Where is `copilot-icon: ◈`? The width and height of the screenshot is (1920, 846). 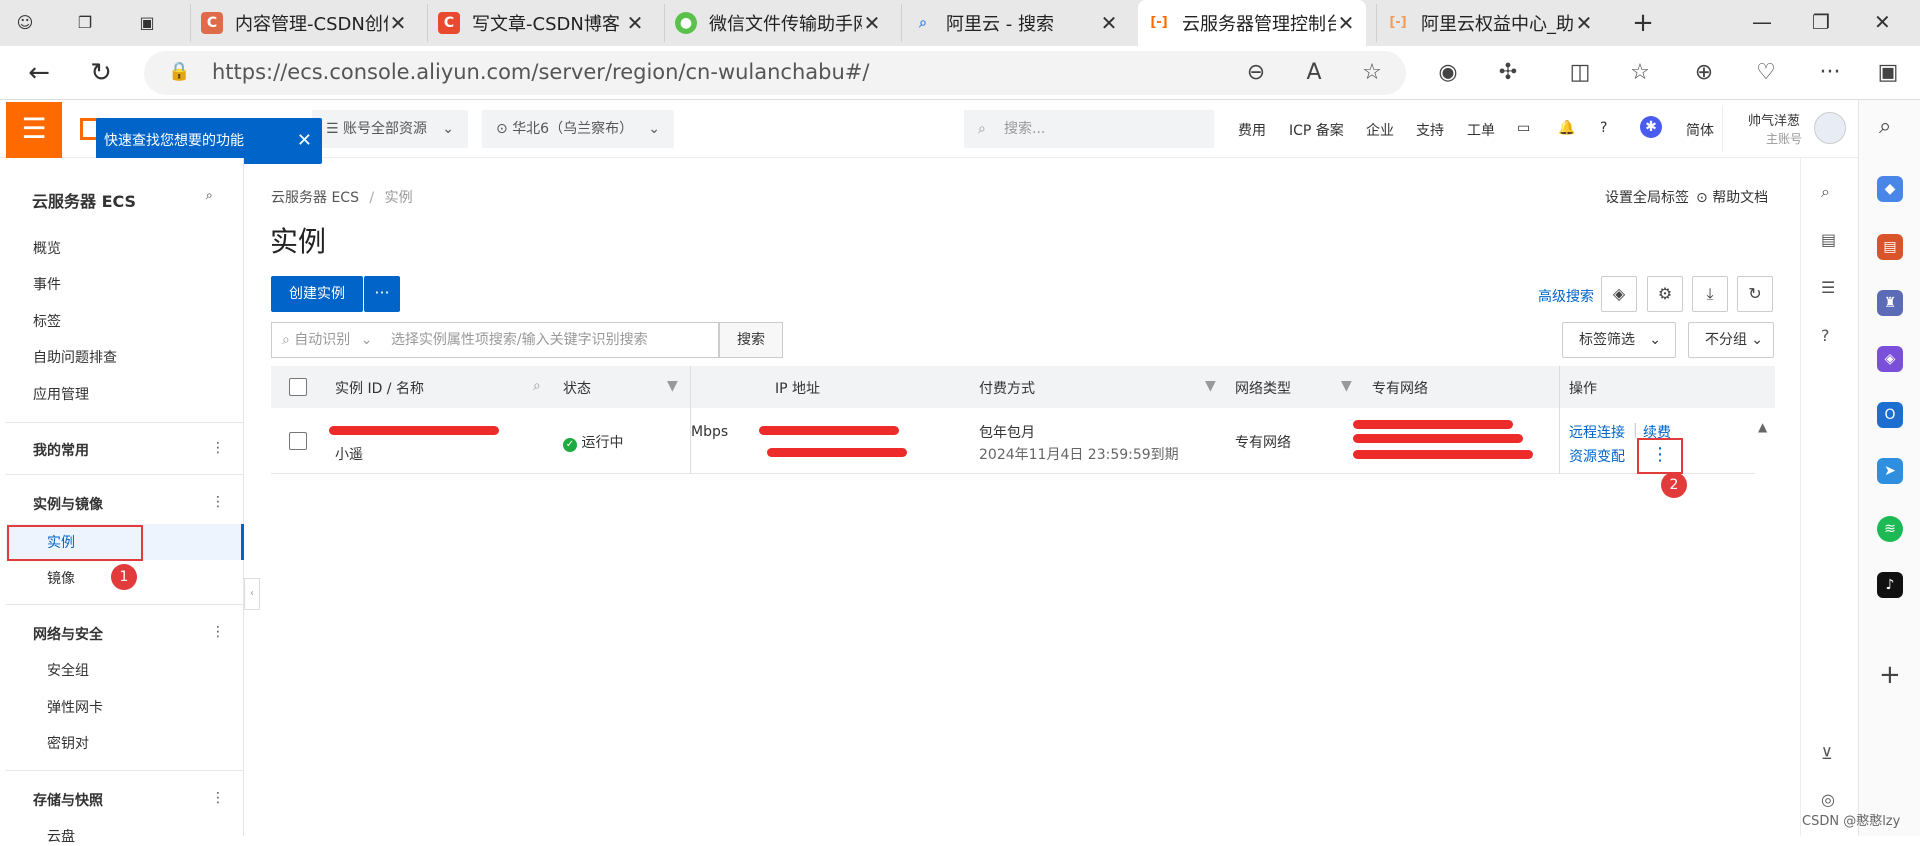
copilot-icon: ◈ is located at coordinates (1890, 359).